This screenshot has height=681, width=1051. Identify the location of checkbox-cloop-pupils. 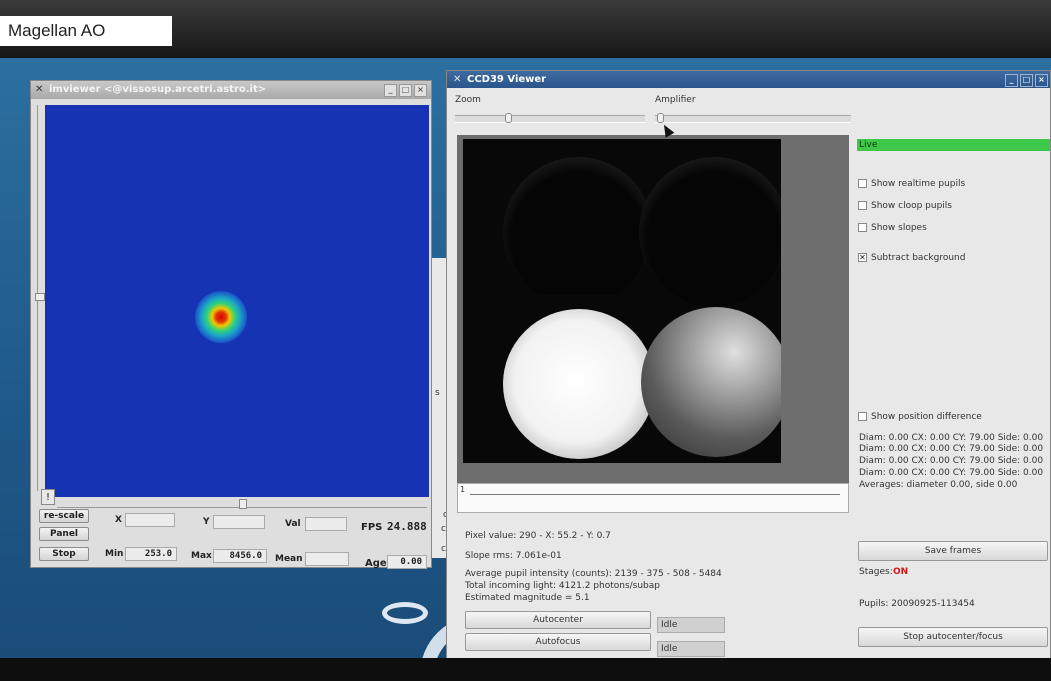
(862, 205).